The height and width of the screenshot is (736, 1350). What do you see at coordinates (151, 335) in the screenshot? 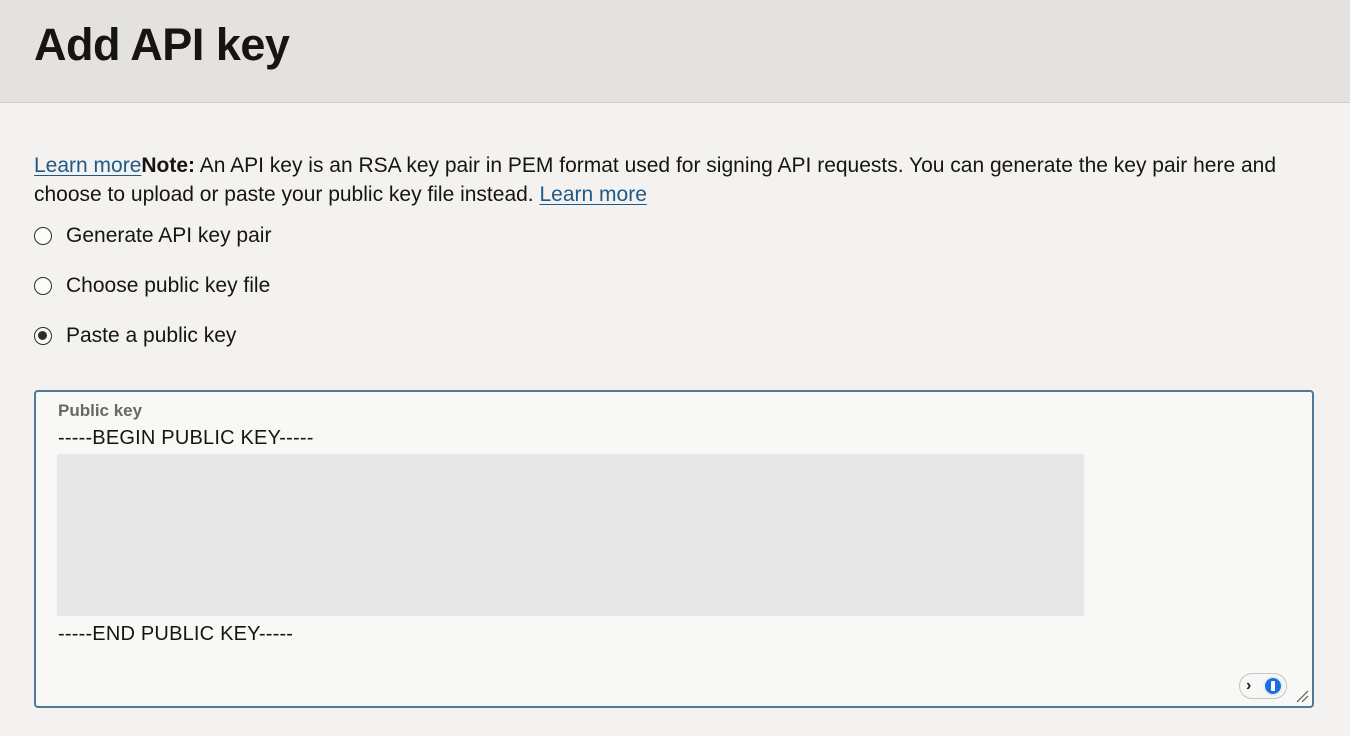
I see `radio-label: Paste a public key` at bounding box center [151, 335].